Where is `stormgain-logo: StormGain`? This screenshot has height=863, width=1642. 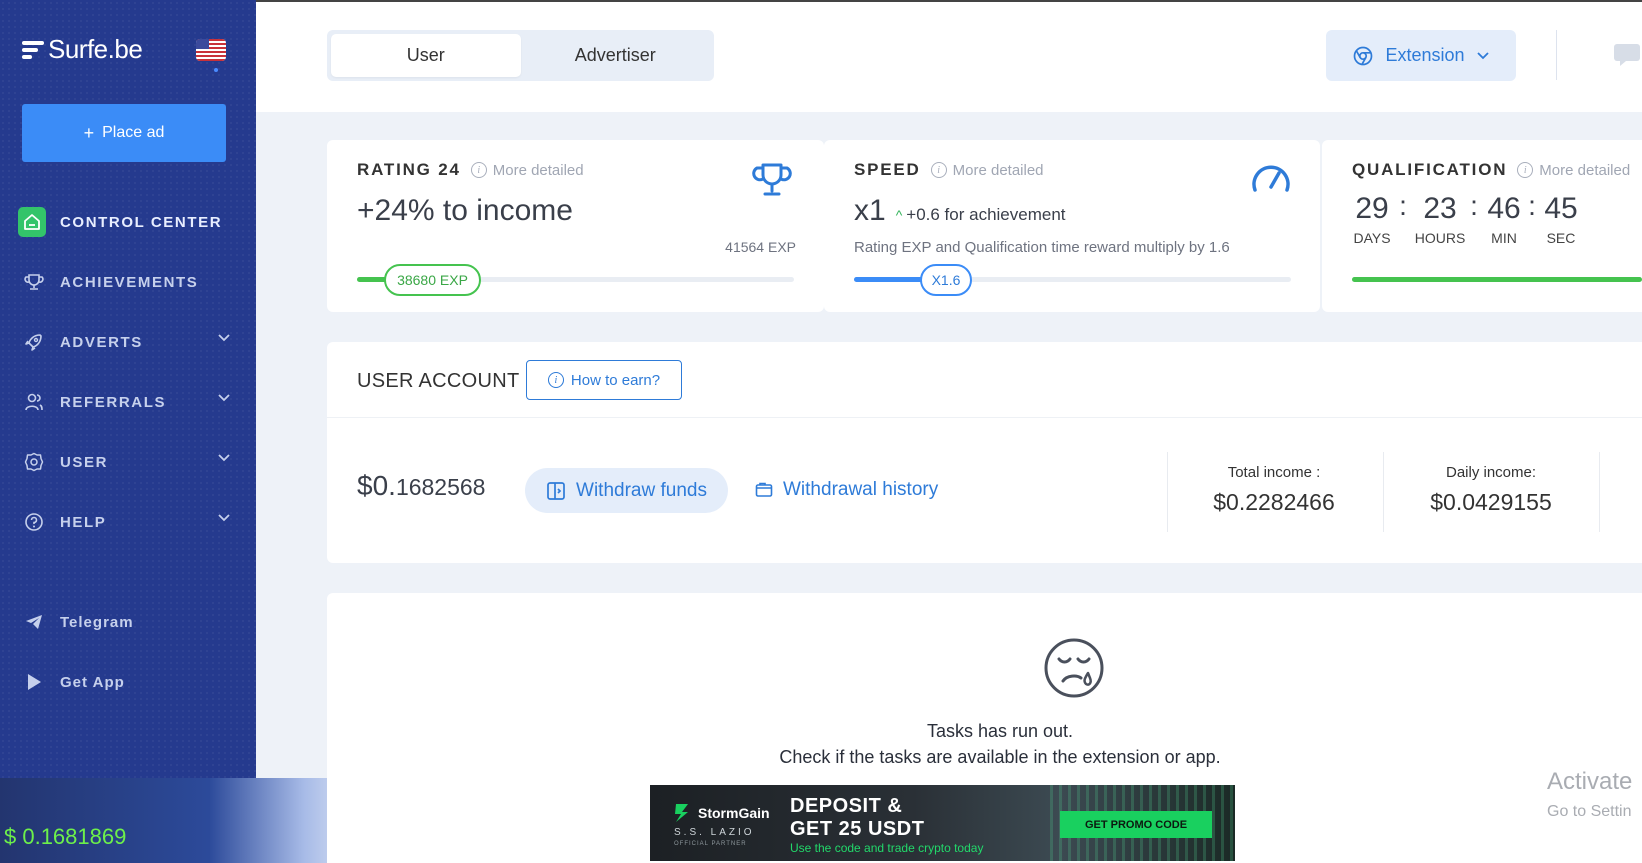
stormgain-logo: StormGain is located at coordinates (721, 813).